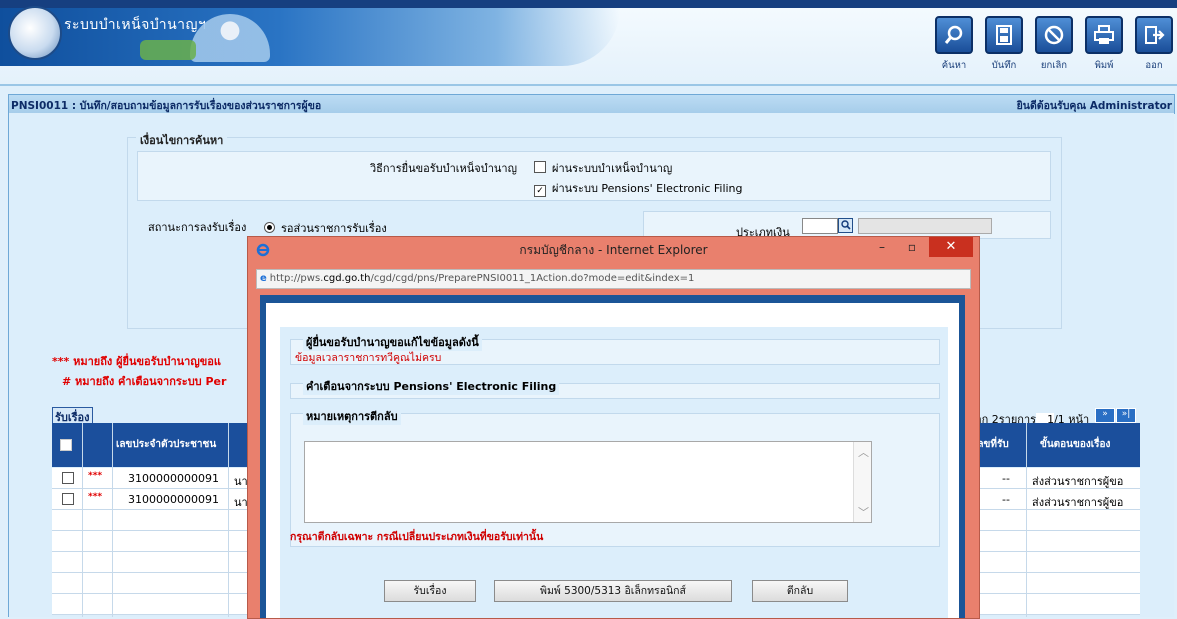 The image size is (1177, 619). Describe the element at coordinates (800, 591) in the screenshot. I see `return-button: ตีกลับ` at that location.